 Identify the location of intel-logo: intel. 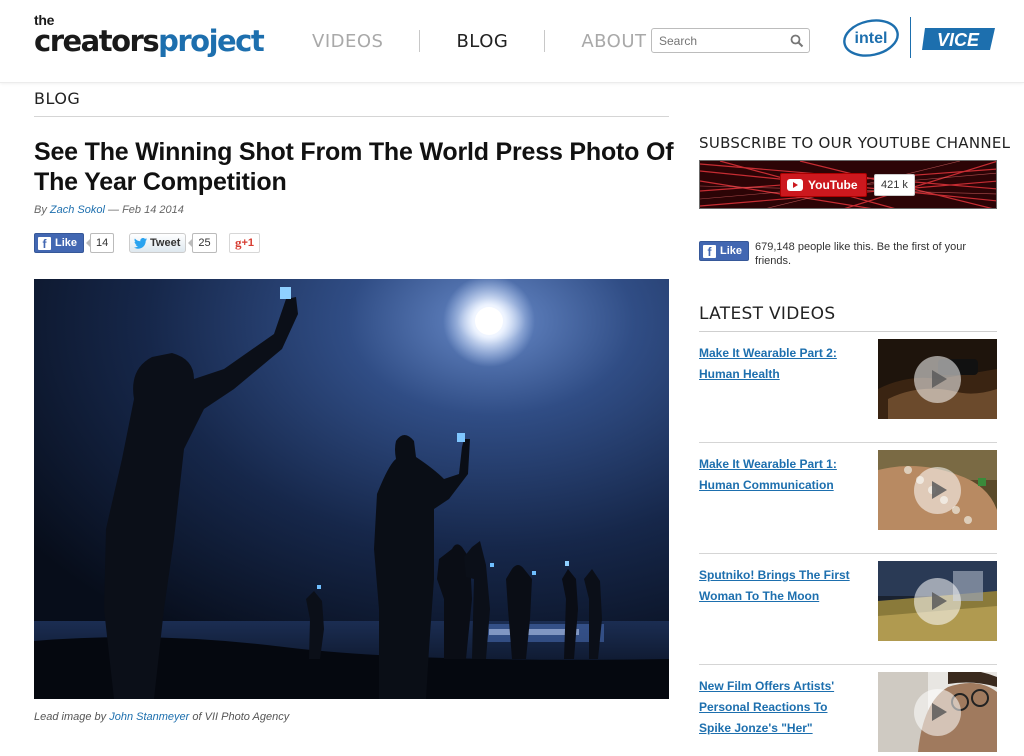
(871, 38).